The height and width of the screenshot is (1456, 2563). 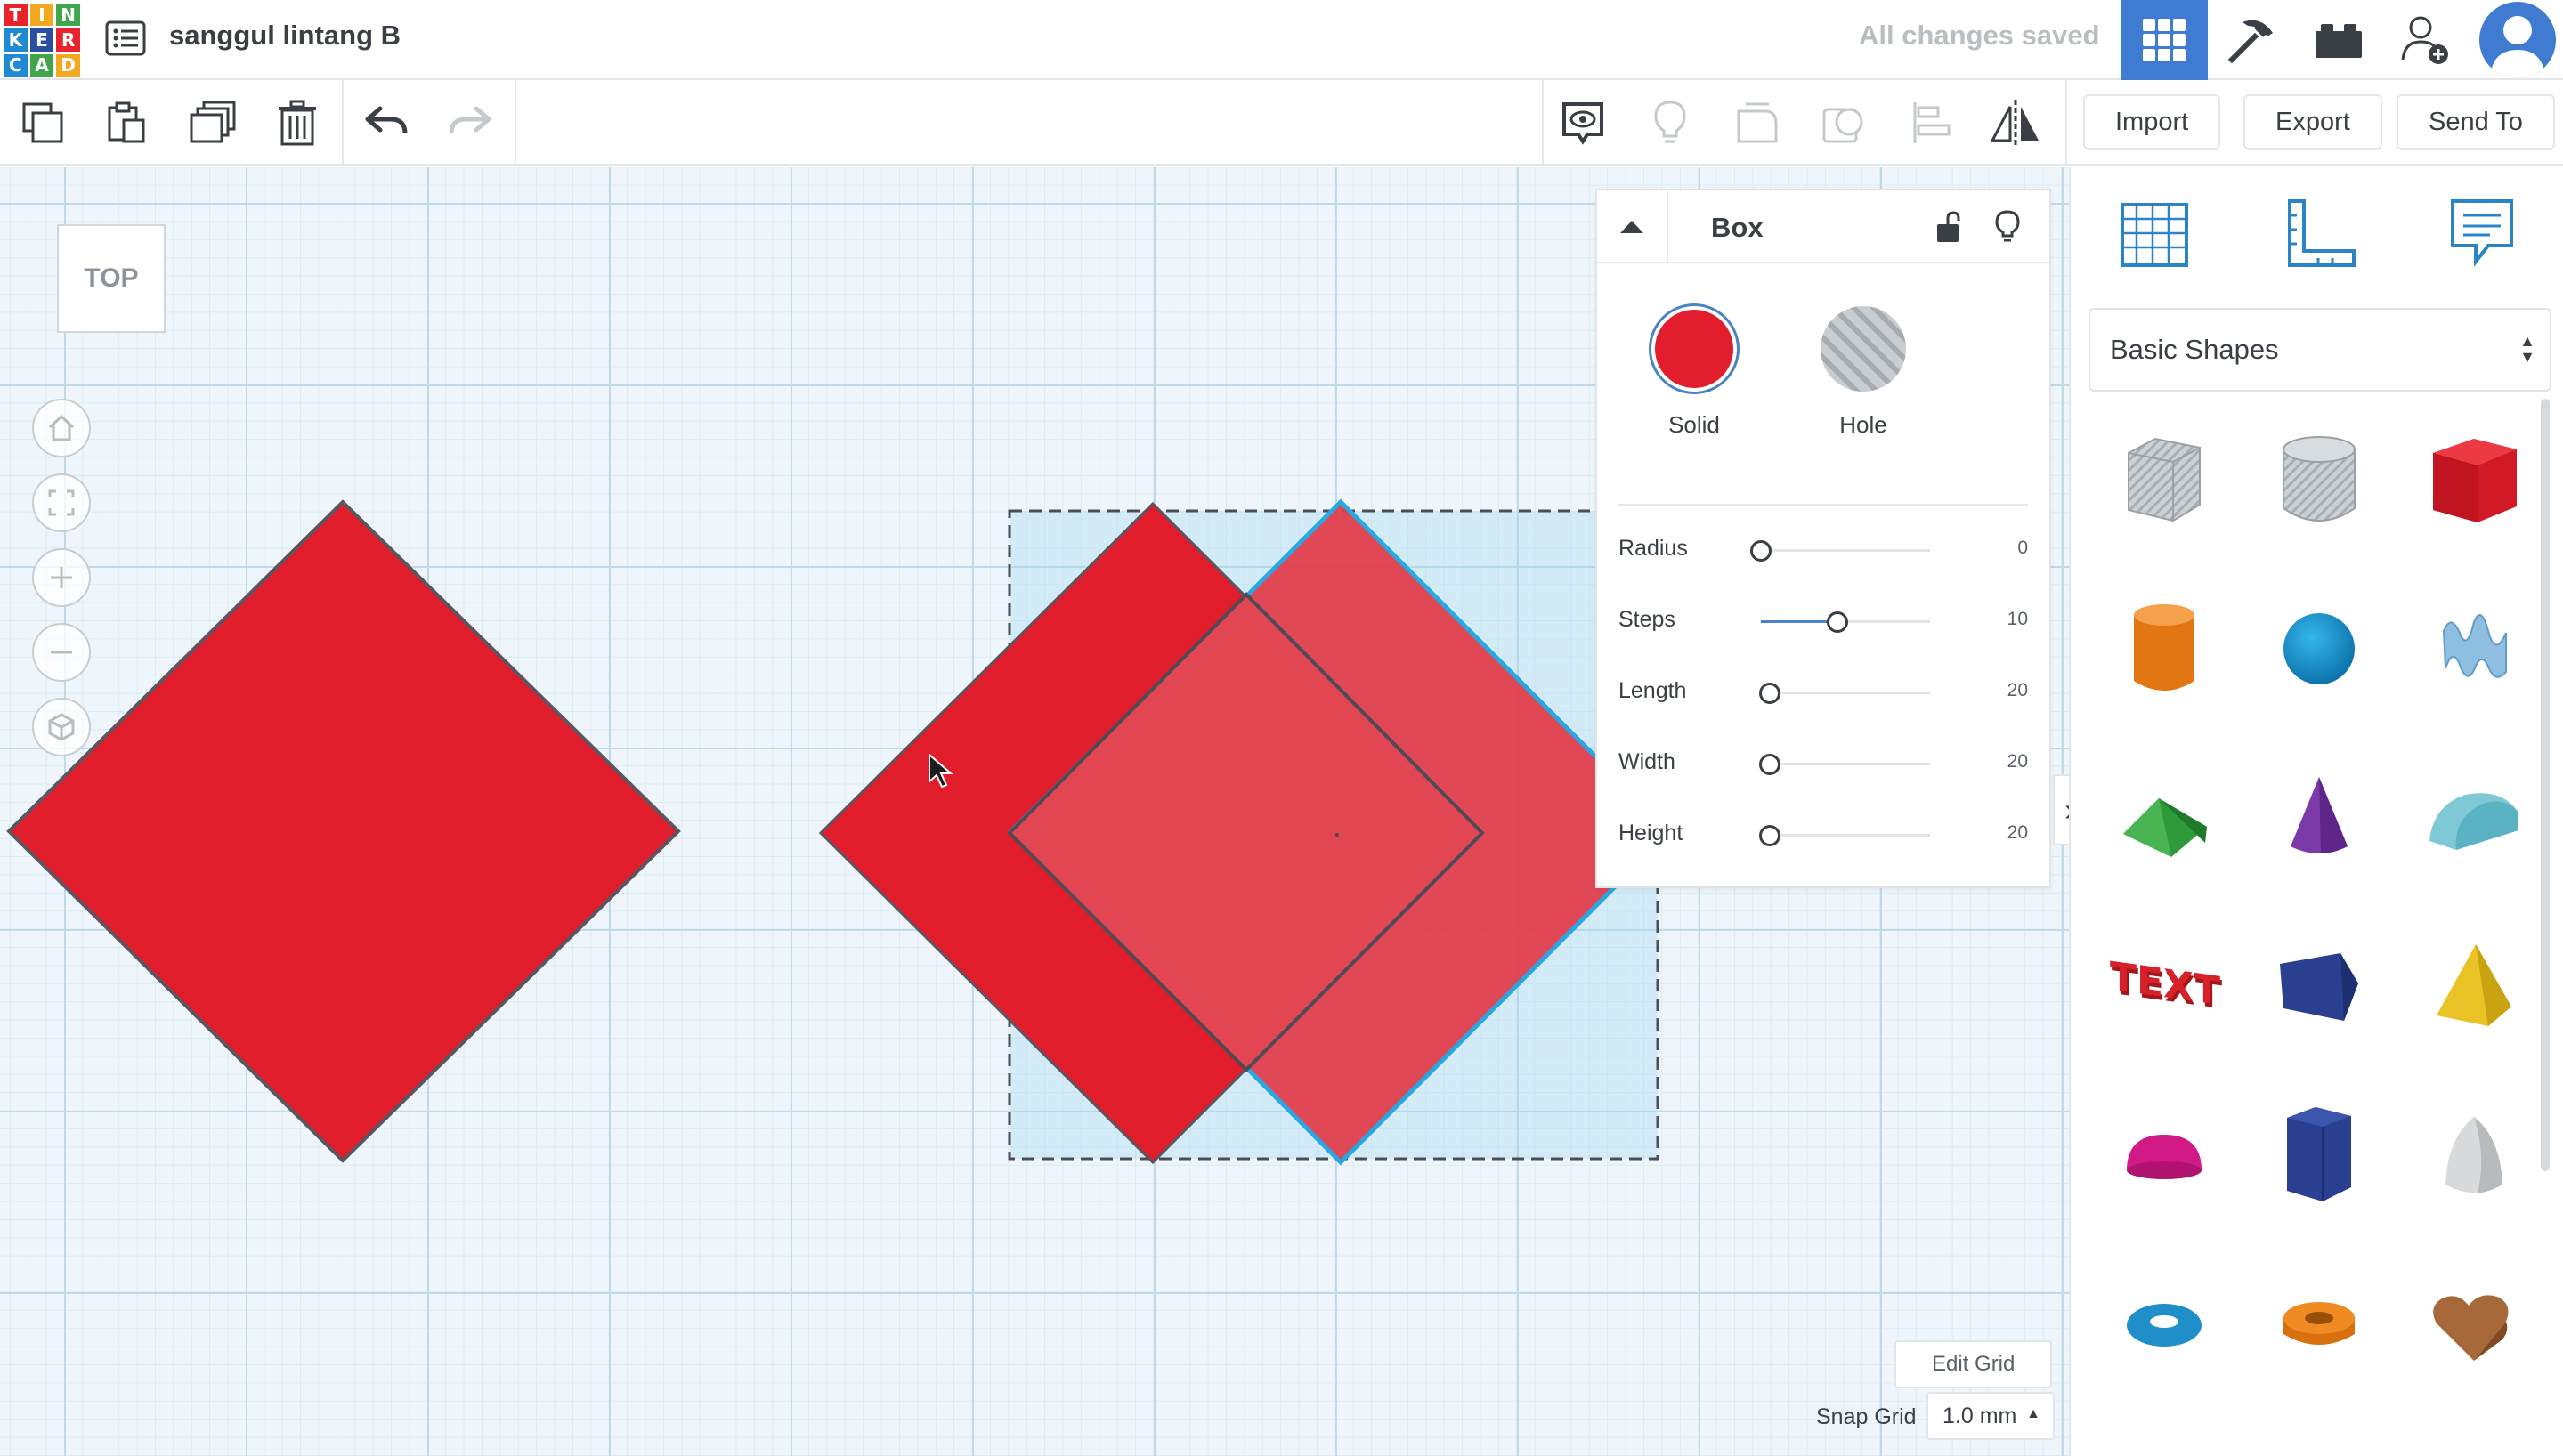 I want to click on align-icon, so click(x=1932, y=122).